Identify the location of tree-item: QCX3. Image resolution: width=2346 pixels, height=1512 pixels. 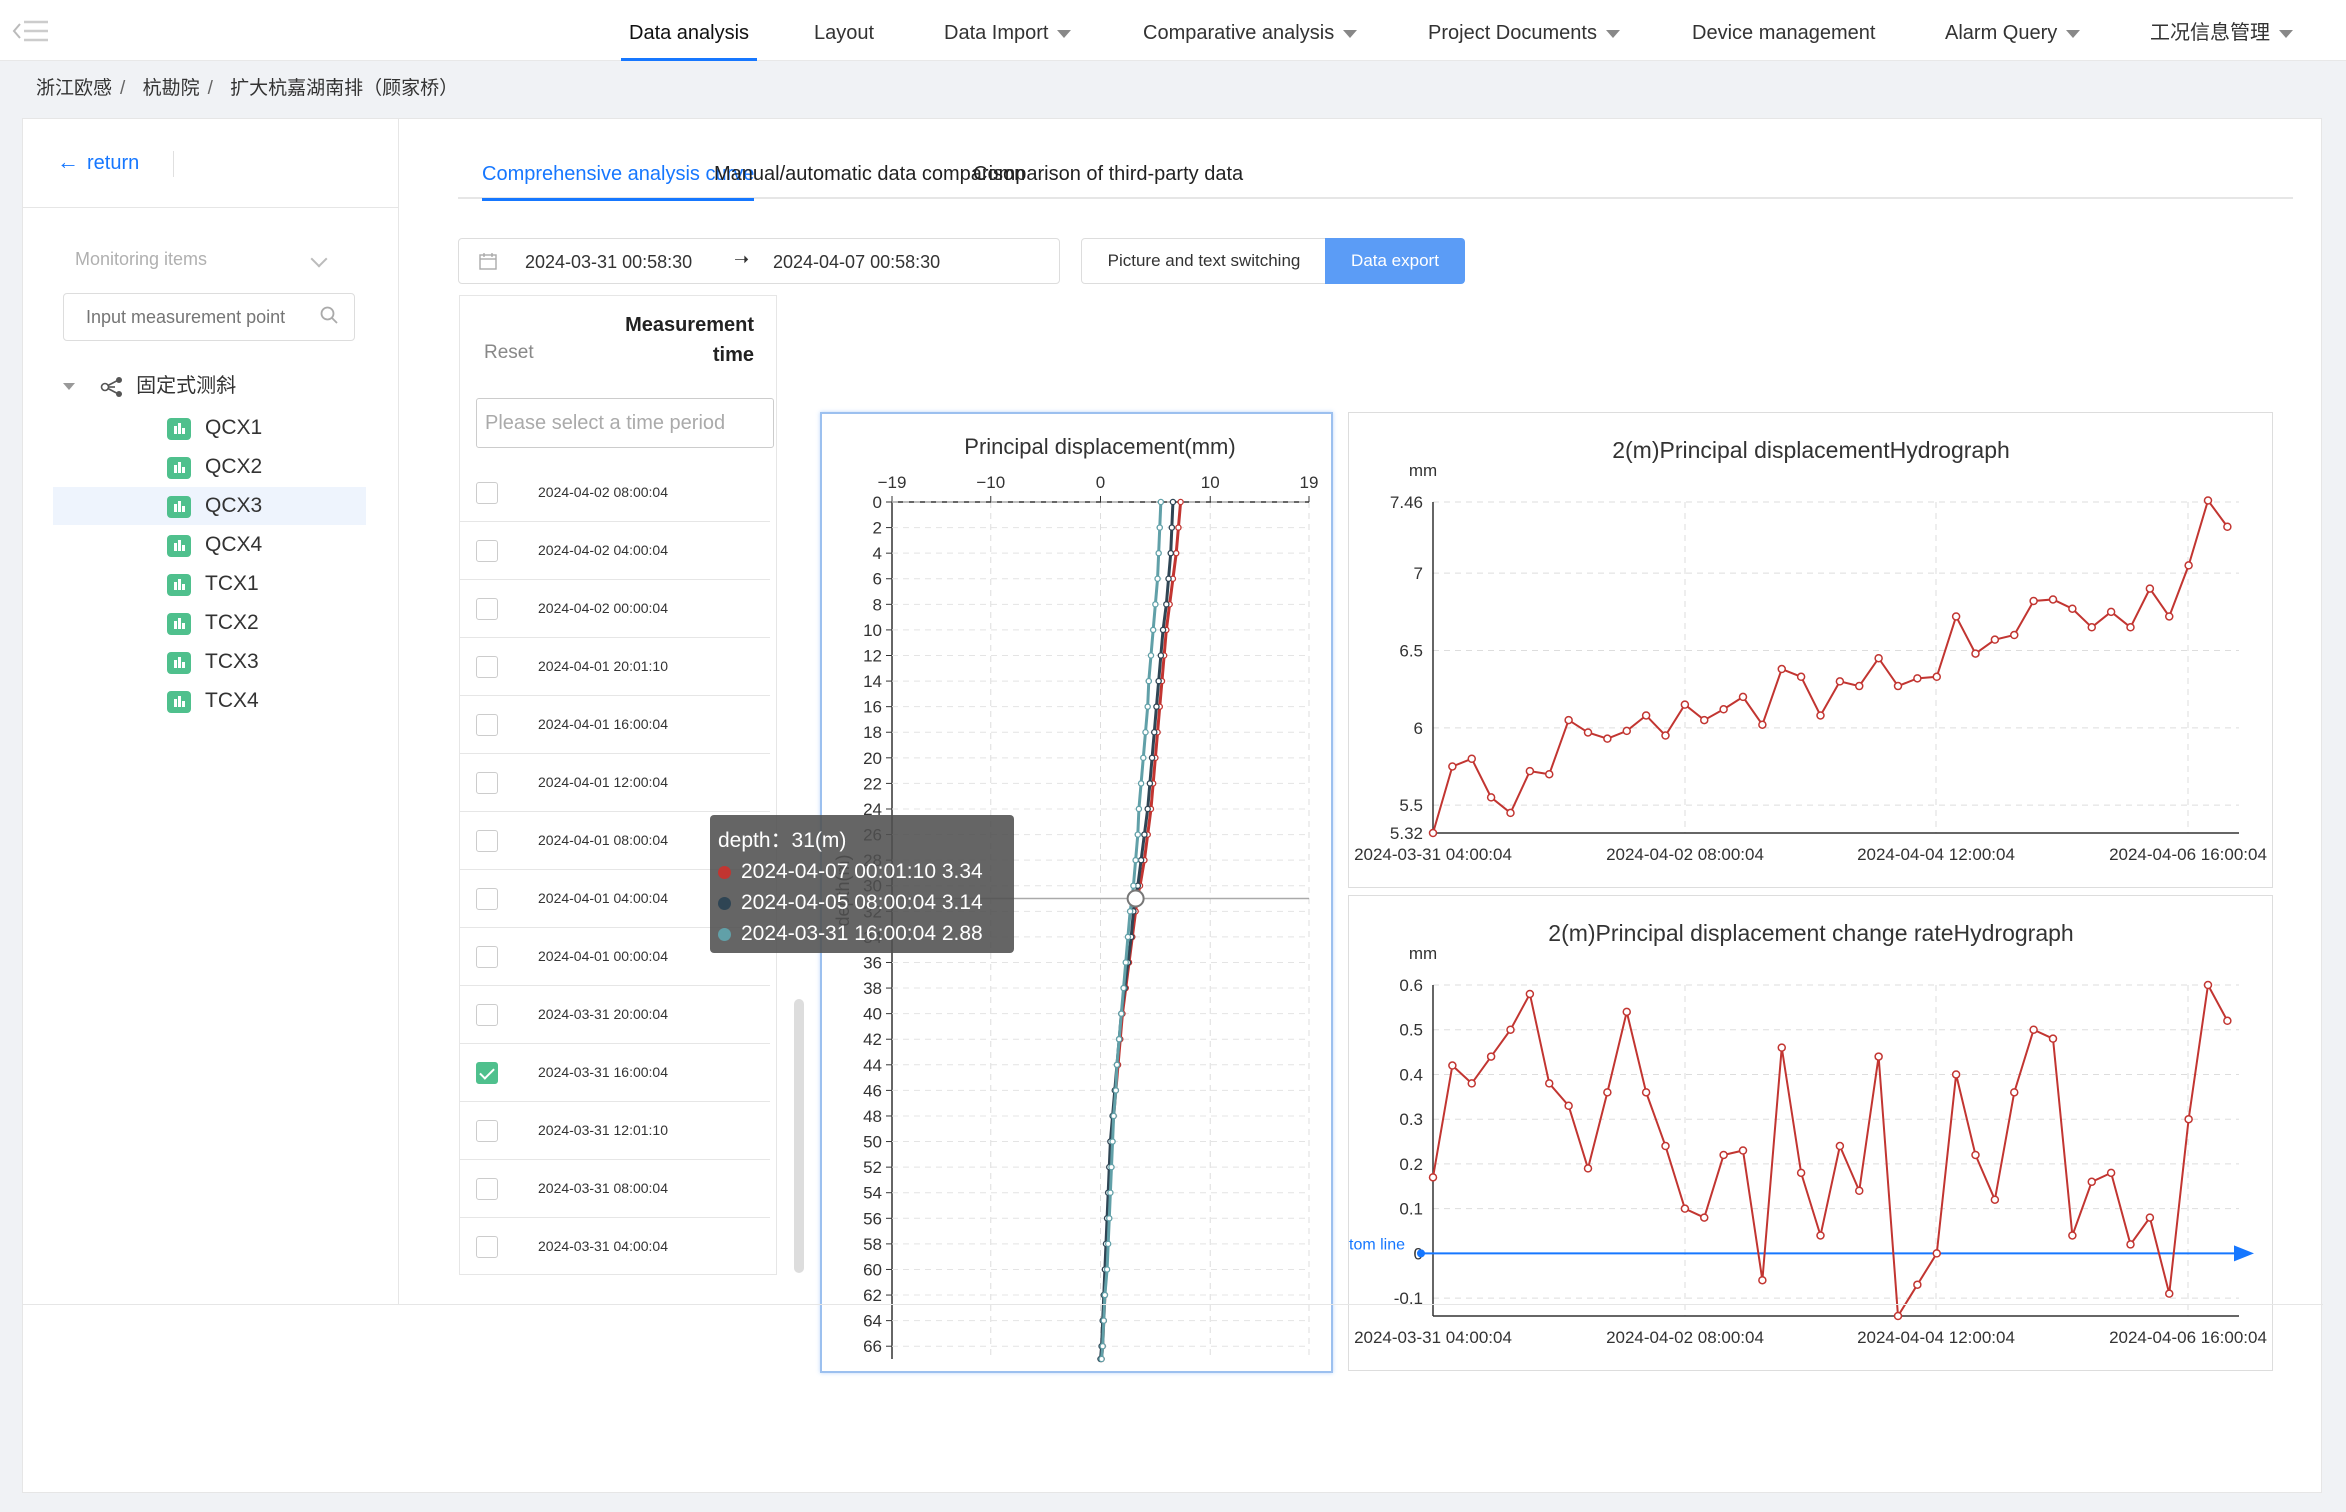
(209, 506).